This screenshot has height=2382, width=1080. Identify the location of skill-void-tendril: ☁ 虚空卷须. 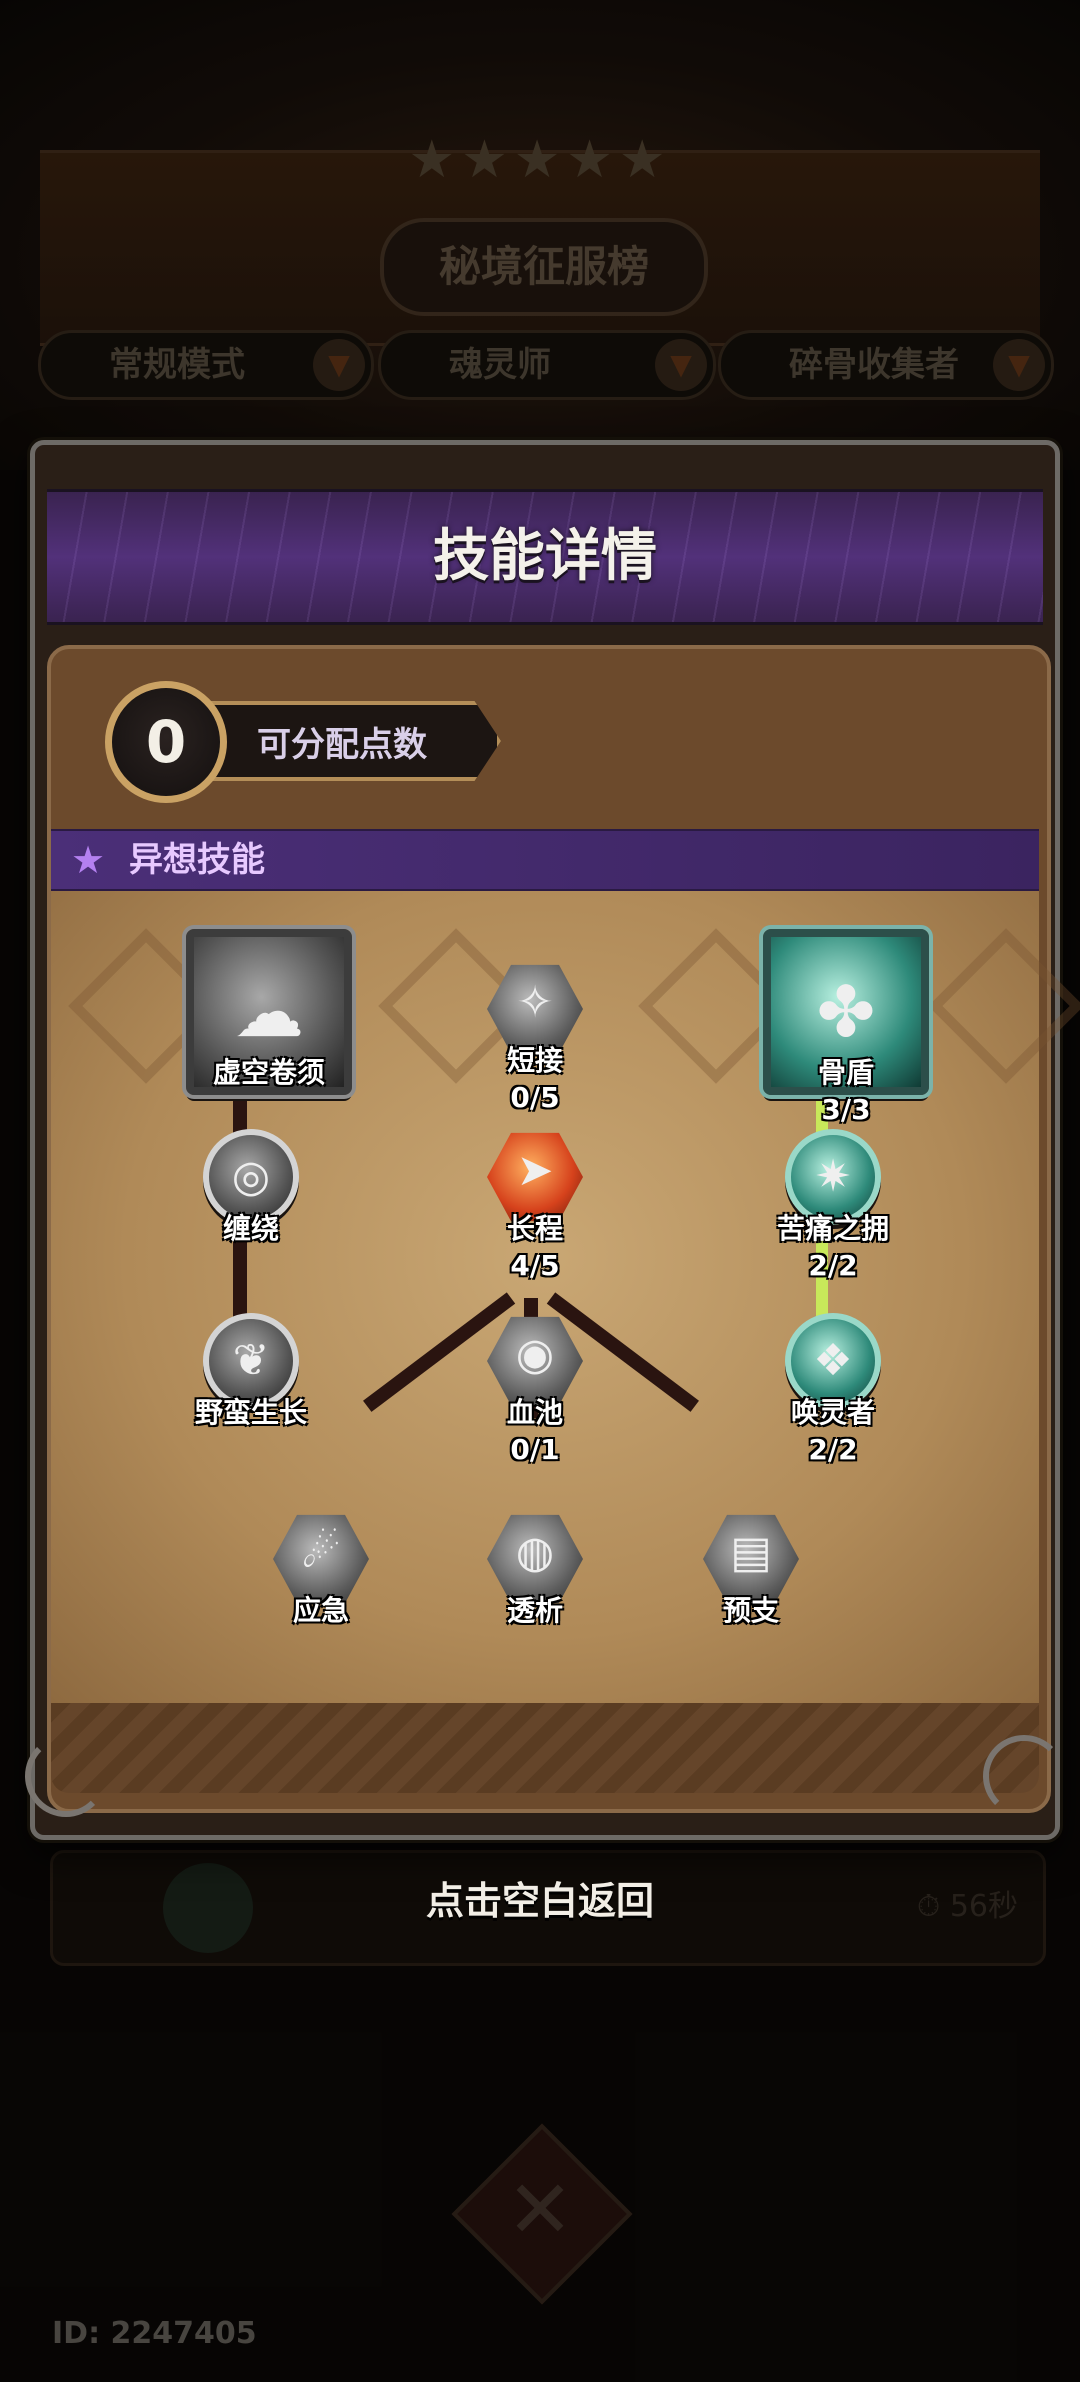
(269, 1012).